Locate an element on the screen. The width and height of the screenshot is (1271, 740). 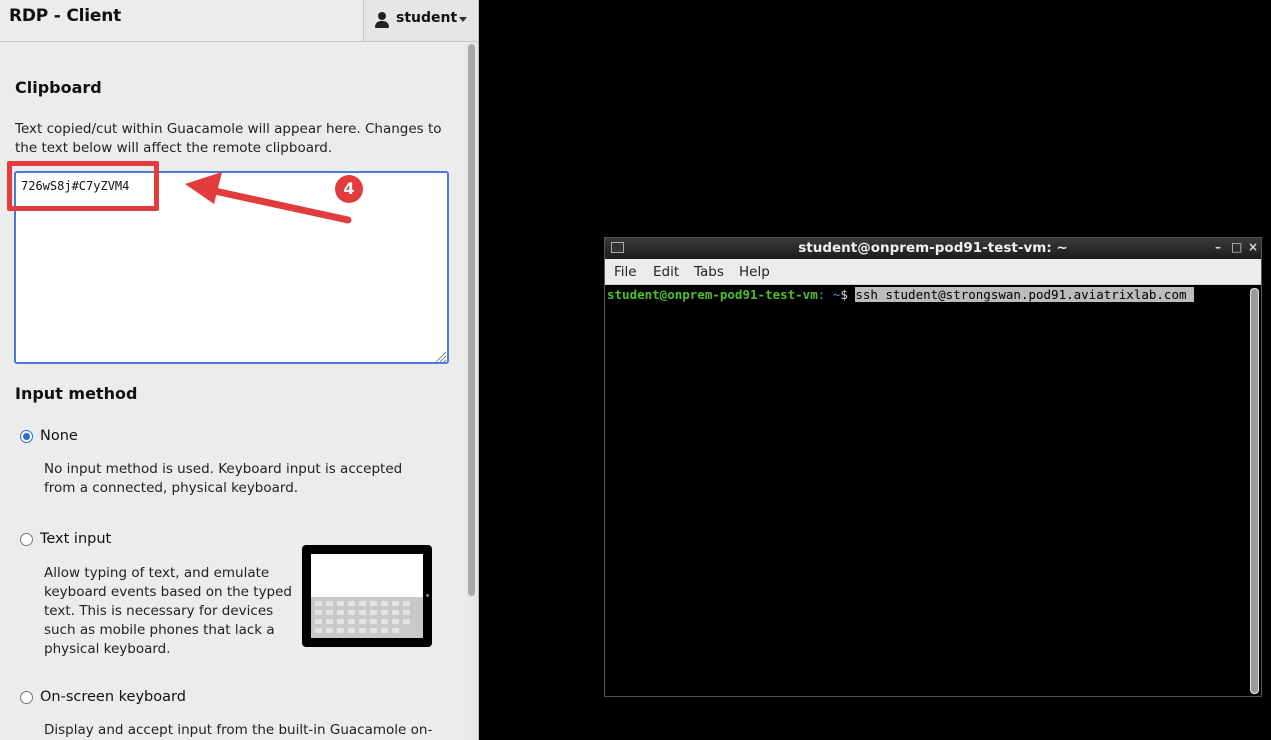
terminal-titlebar: student@onprem-pod91-test-vm: ~ – □ × is located at coordinates (933, 248).